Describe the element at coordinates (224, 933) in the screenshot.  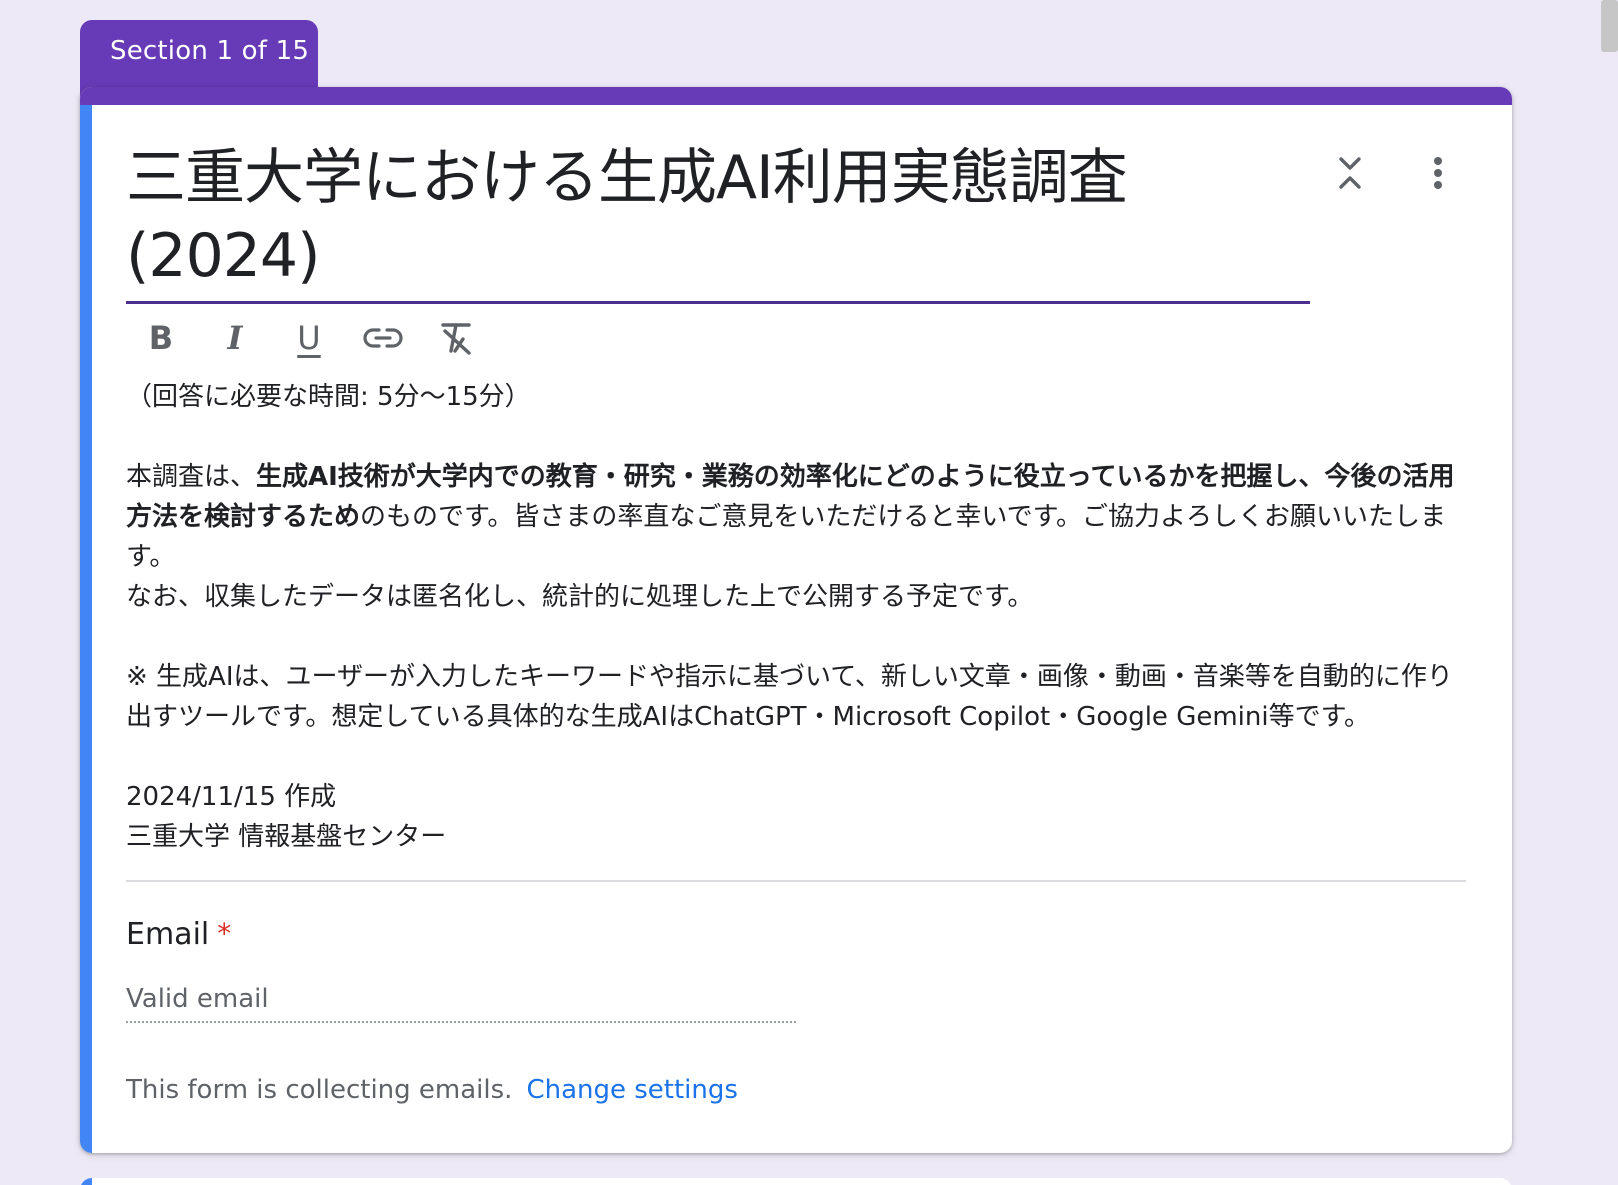
I see `required-asterisk: *` at that location.